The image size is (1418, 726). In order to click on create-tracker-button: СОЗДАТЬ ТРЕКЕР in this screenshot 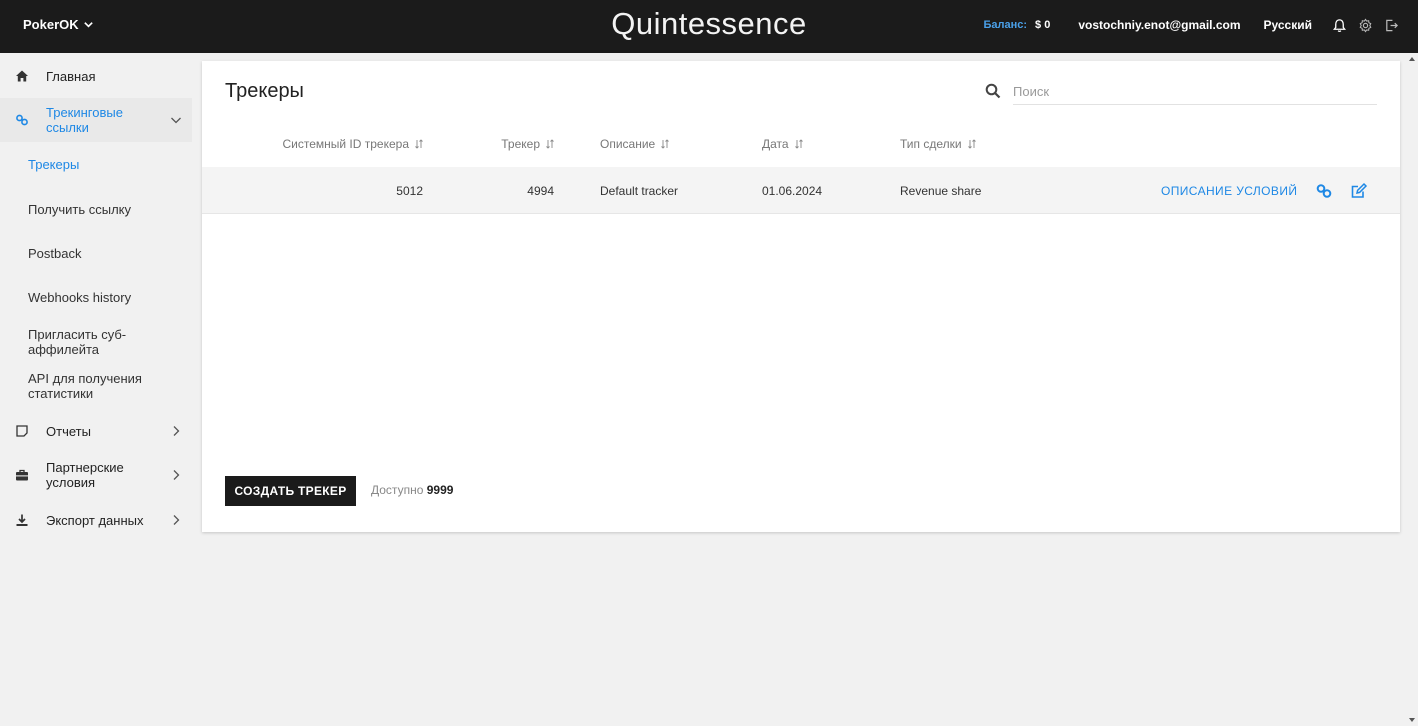, I will do `click(290, 491)`.